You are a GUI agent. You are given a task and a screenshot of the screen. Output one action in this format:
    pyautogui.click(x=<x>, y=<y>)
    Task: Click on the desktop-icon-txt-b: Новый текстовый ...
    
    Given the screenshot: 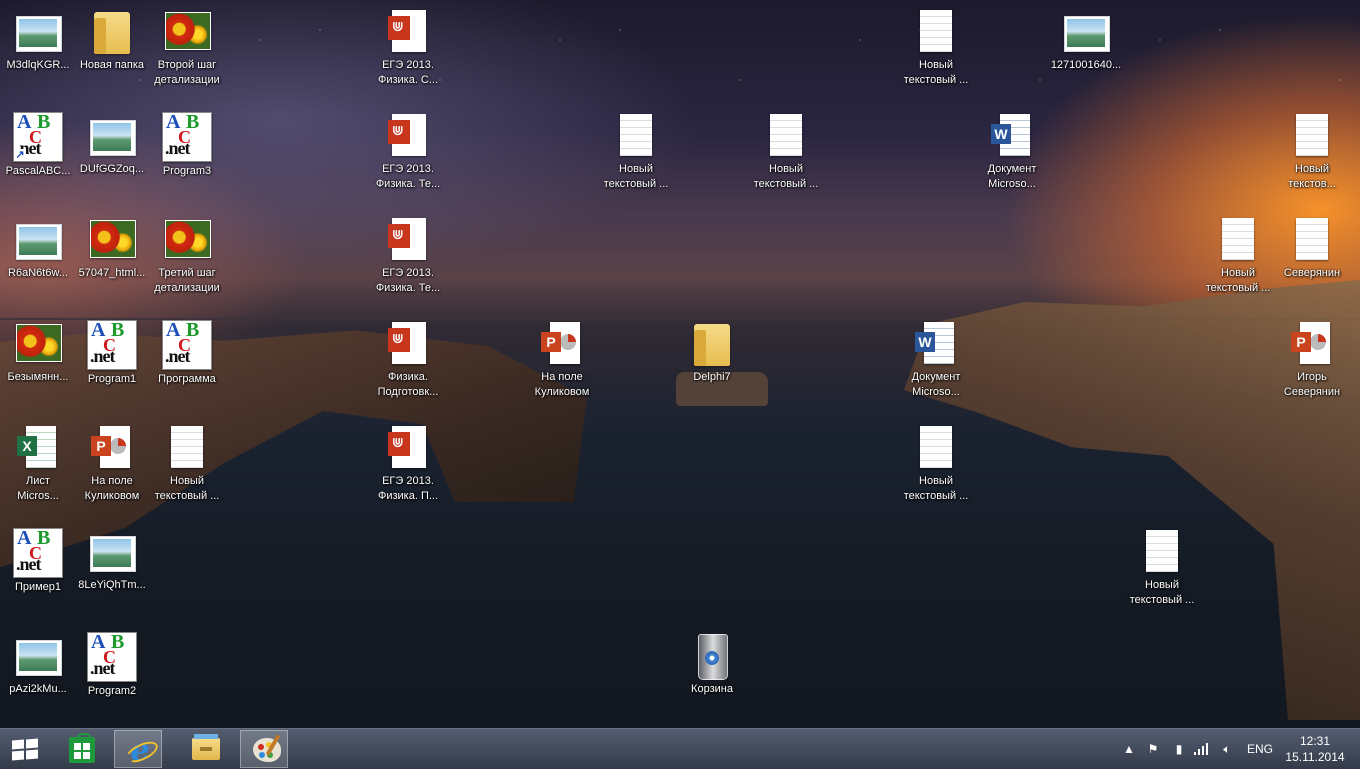 What is the action you would take?
    pyautogui.click(x=786, y=154)
    